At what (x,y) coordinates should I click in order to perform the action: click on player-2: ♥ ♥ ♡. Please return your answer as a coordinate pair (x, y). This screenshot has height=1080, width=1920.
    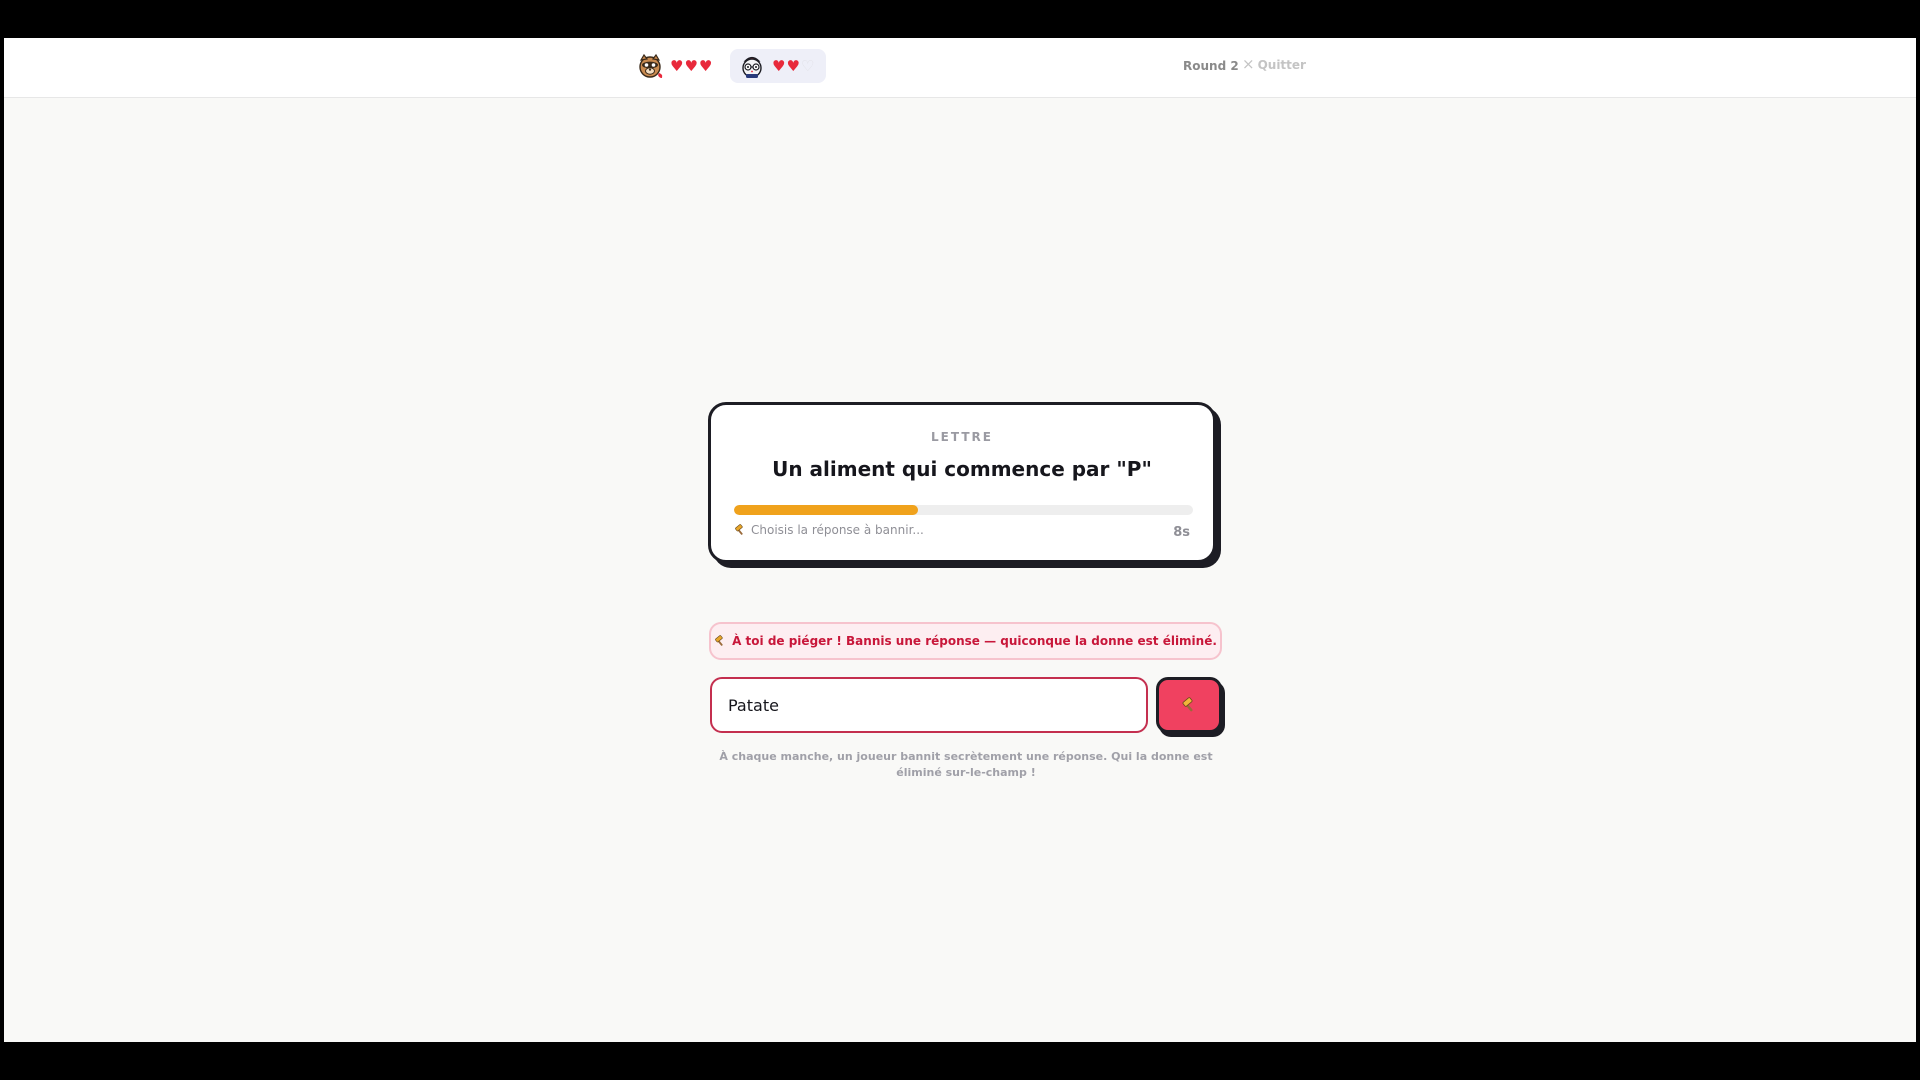
    Looking at the image, I should click on (778, 66).